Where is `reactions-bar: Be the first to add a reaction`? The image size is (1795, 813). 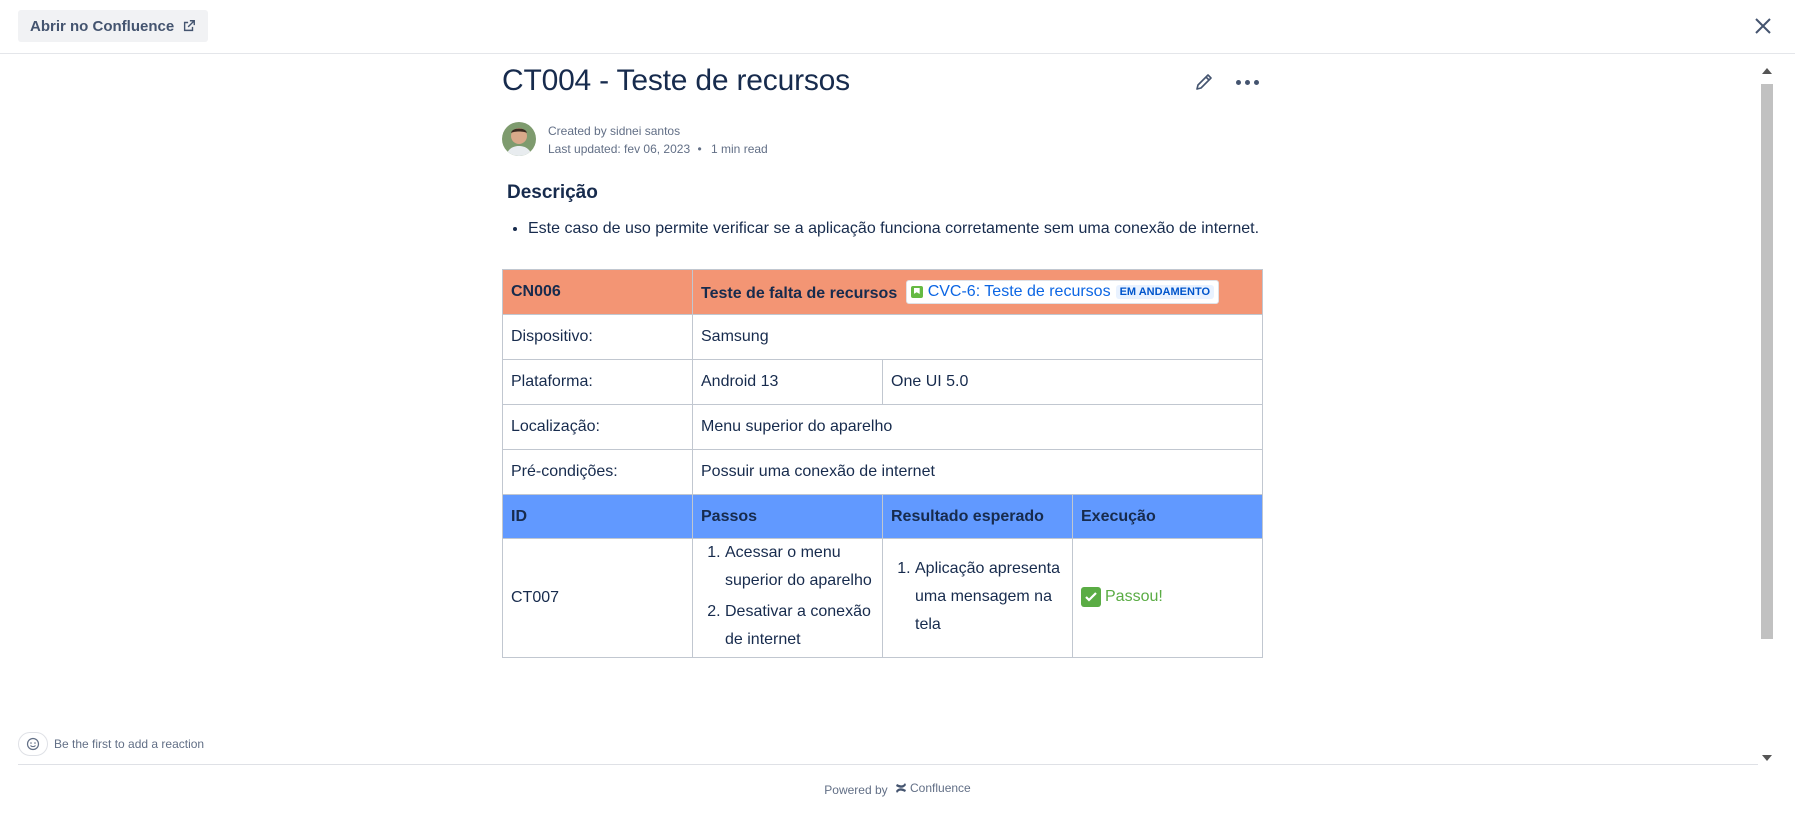 reactions-bar: Be the first to add a reaction is located at coordinates (111, 744).